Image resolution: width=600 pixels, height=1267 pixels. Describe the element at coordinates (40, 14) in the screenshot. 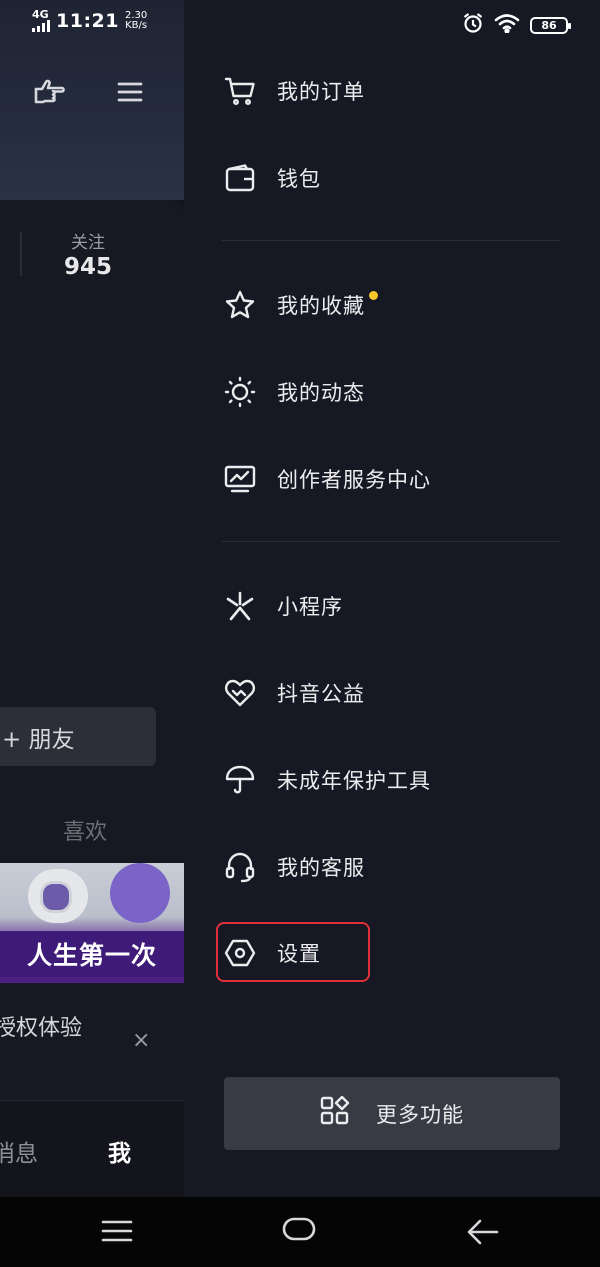

I see `network-type: 4G` at that location.